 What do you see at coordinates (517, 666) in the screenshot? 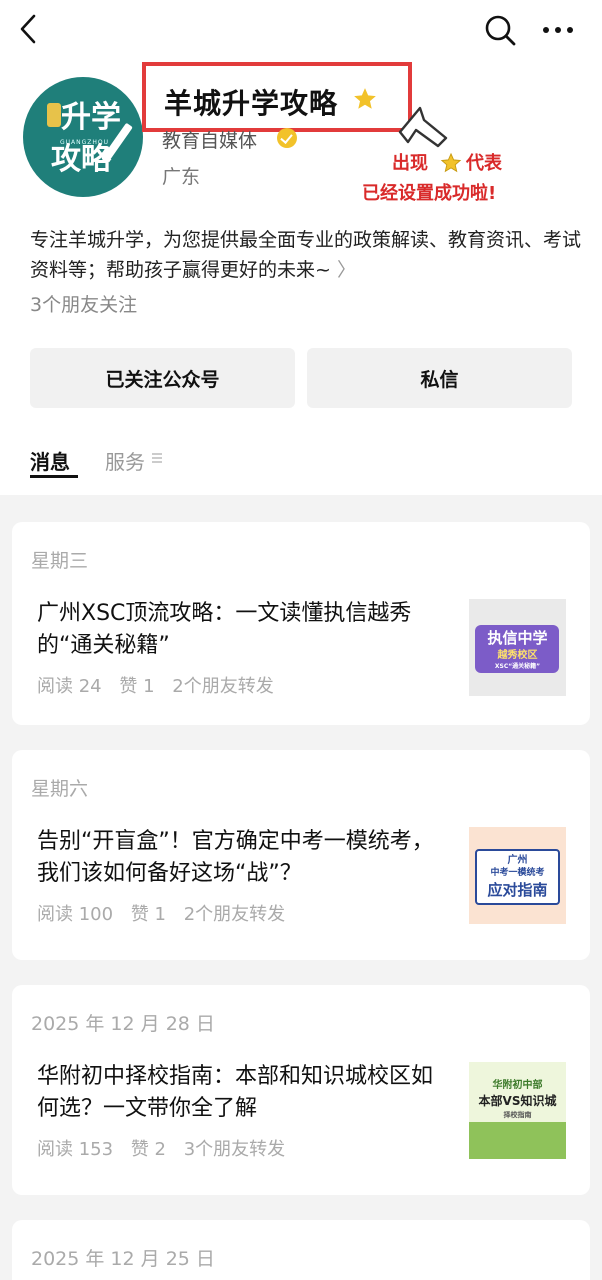
I see `thumbnail-line3: XSC“通关秘籍”` at bounding box center [517, 666].